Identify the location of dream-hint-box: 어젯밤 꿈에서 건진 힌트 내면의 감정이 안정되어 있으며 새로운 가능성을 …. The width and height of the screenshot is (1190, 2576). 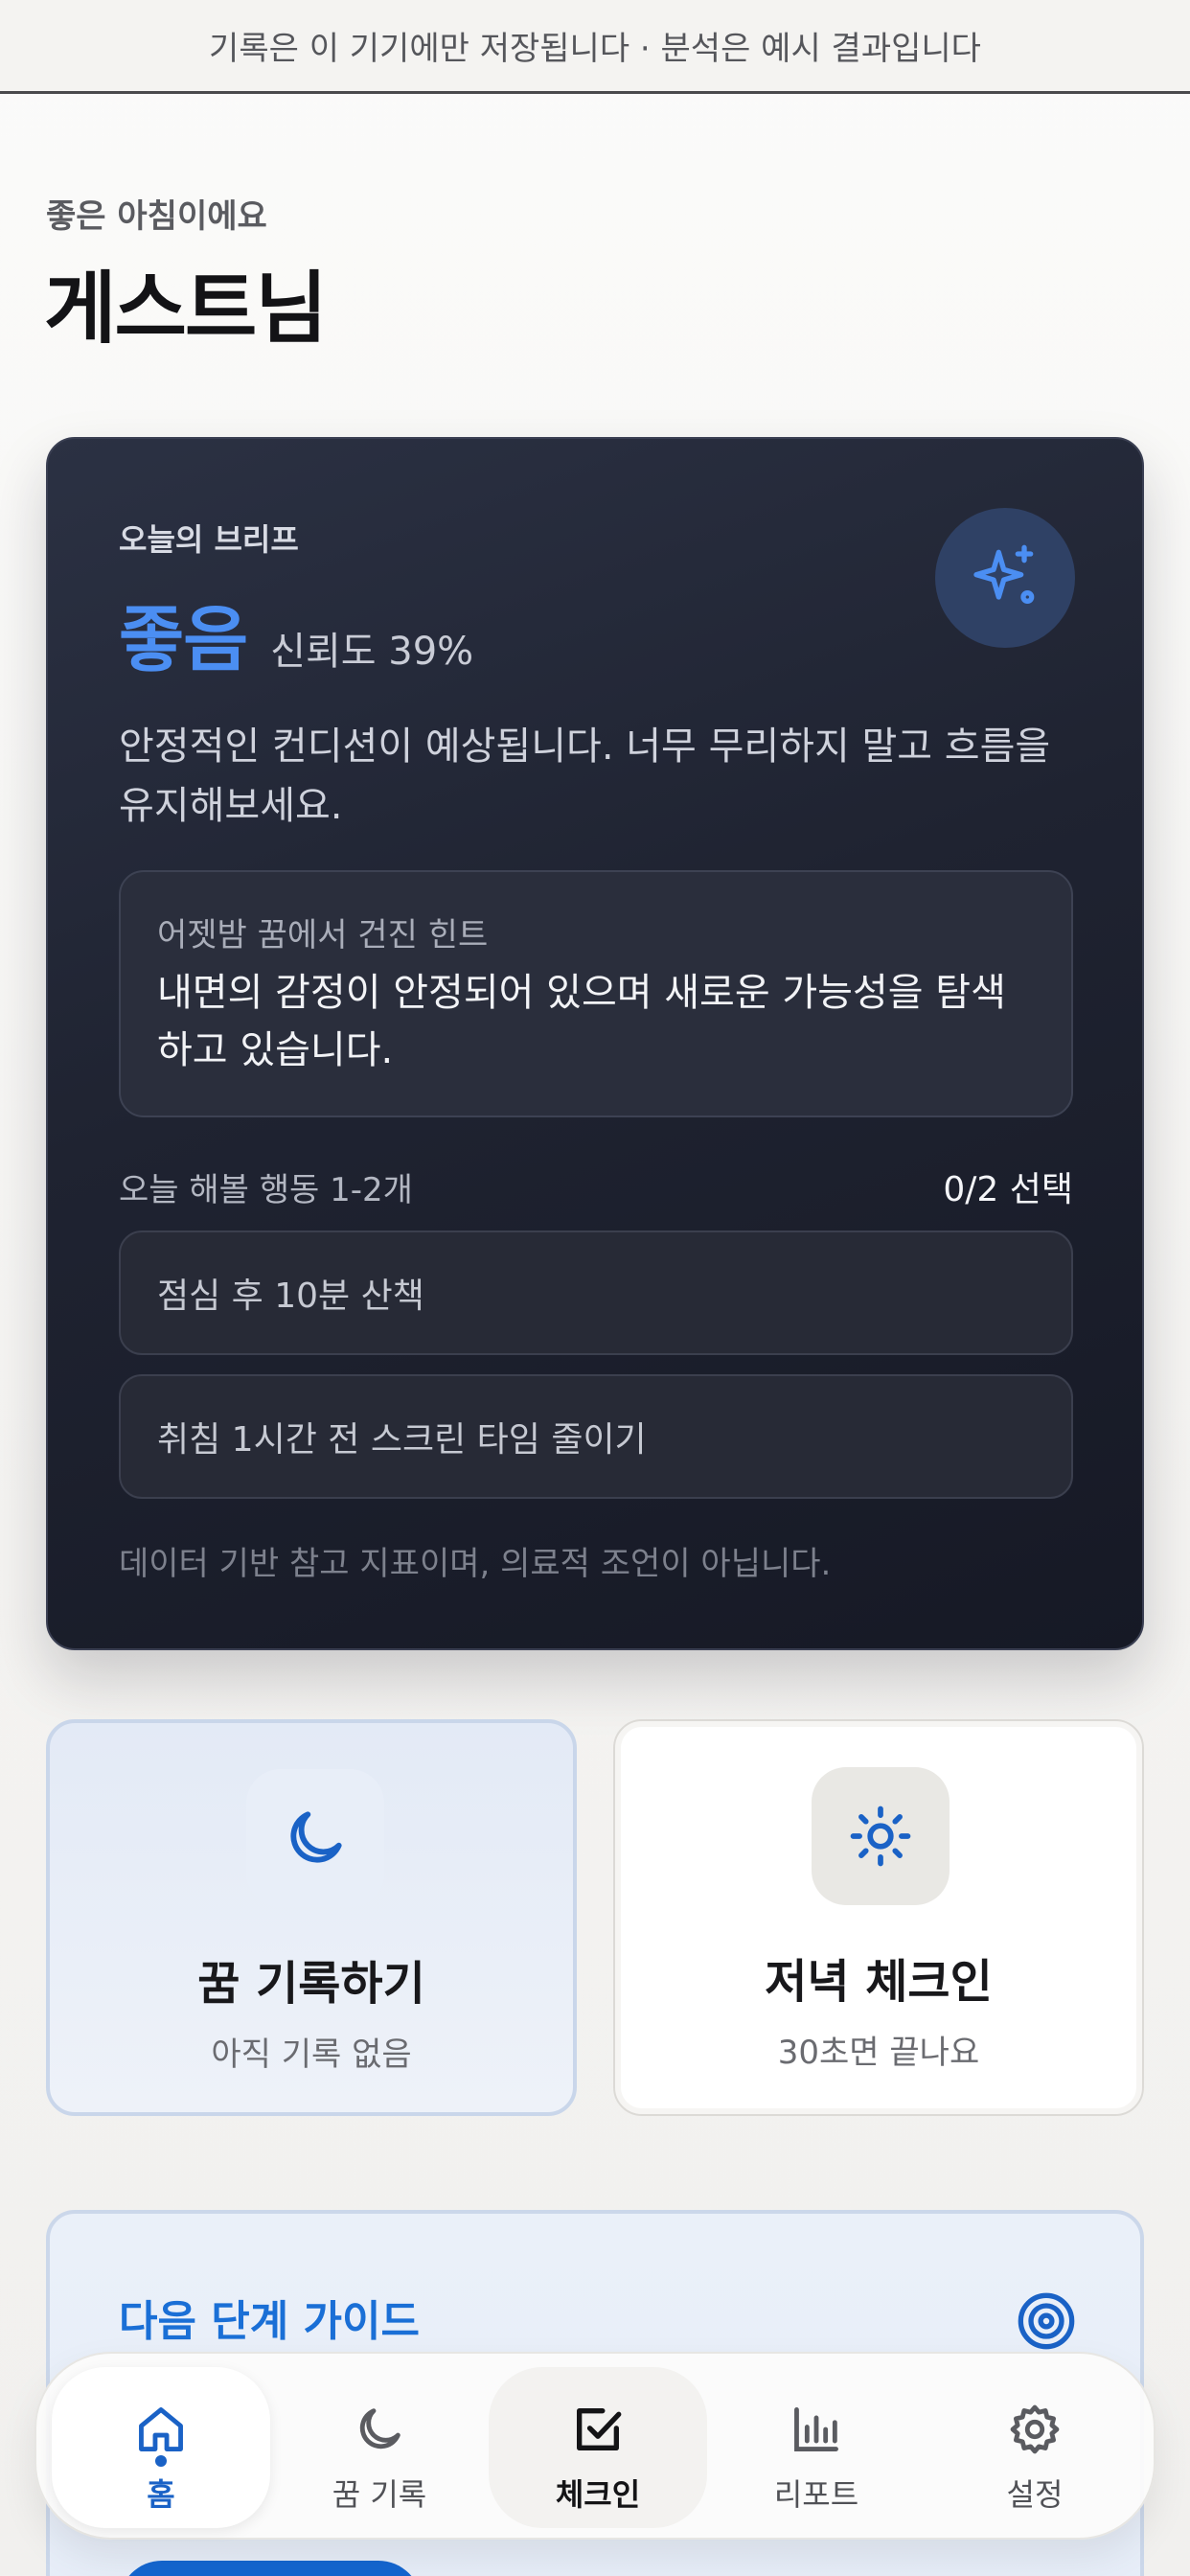
(596, 993).